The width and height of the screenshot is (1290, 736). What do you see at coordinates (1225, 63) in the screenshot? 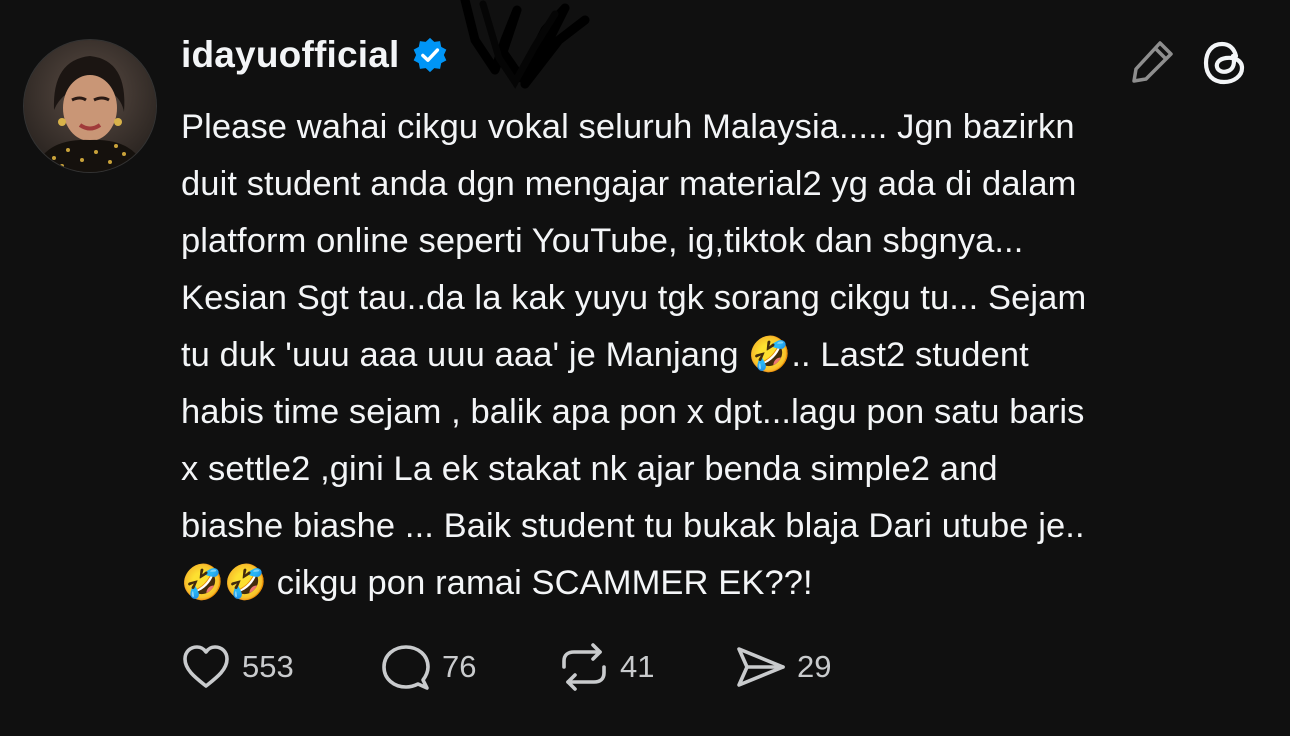
I see `threads-logo-icon` at bounding box center [1225, 63].